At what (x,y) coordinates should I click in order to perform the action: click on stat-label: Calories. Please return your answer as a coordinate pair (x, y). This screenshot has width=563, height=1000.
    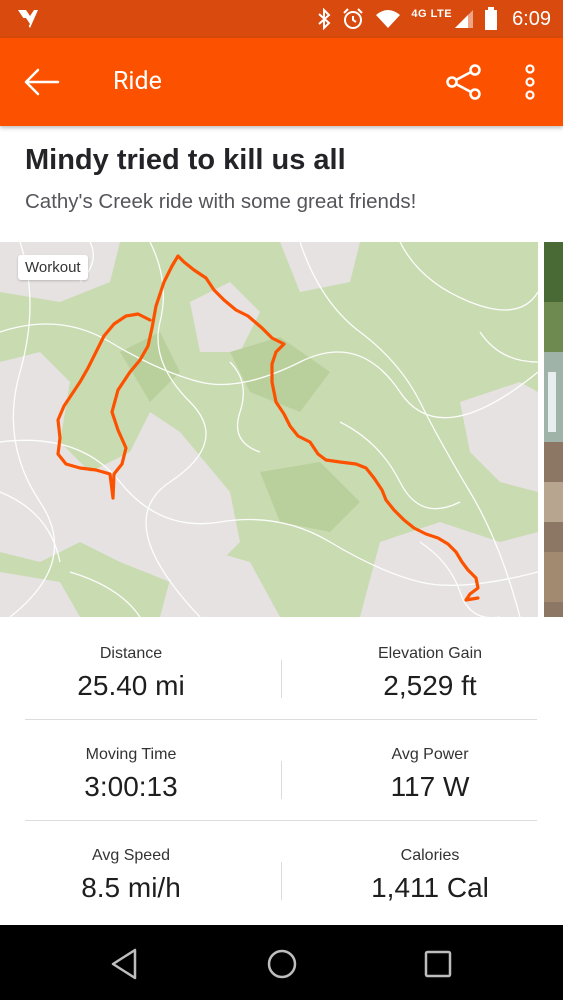
    Looking at the image, I should click on (430, 855).